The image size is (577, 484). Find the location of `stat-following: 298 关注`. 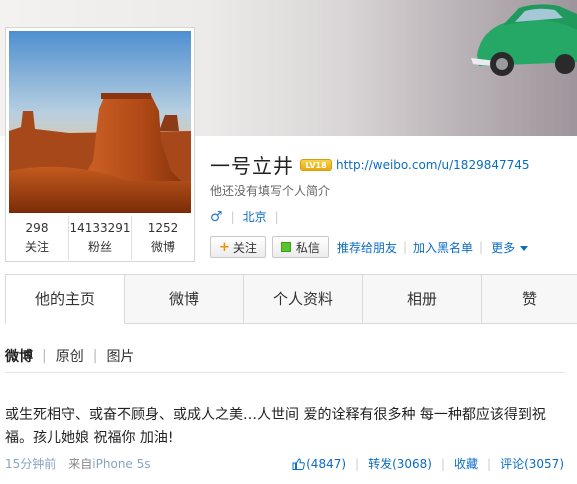

stat-following: 298 关注 is located at coordinates (37, 238).